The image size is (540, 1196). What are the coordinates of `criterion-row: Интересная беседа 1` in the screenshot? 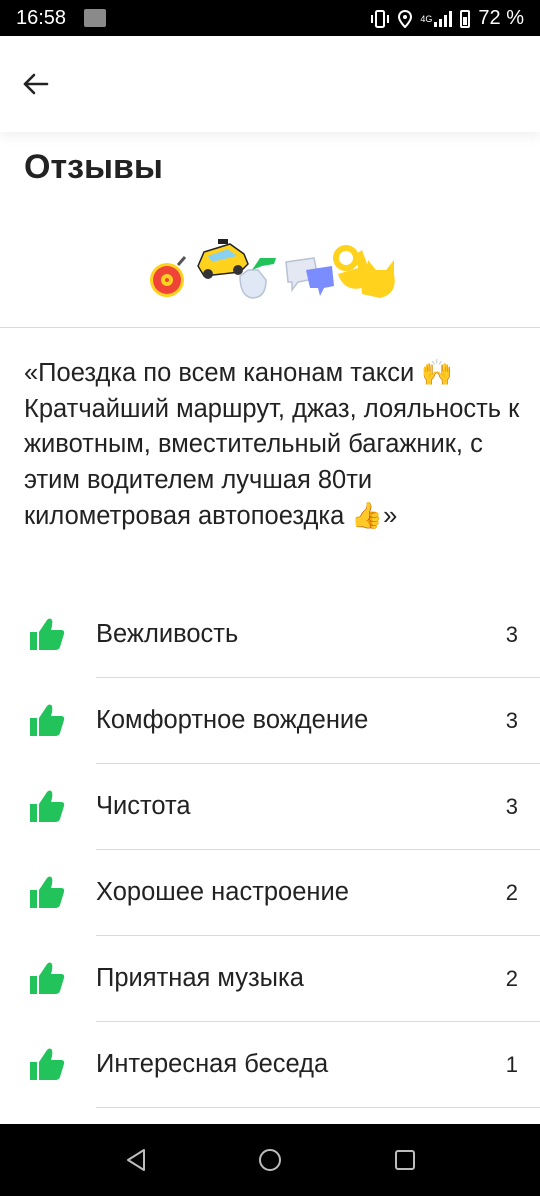 It's located at (270, 1065).